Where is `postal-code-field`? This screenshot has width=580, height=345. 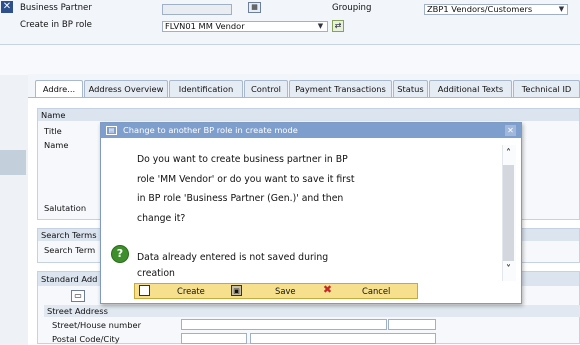
postal-code-field is located at coordinates (214, 338).